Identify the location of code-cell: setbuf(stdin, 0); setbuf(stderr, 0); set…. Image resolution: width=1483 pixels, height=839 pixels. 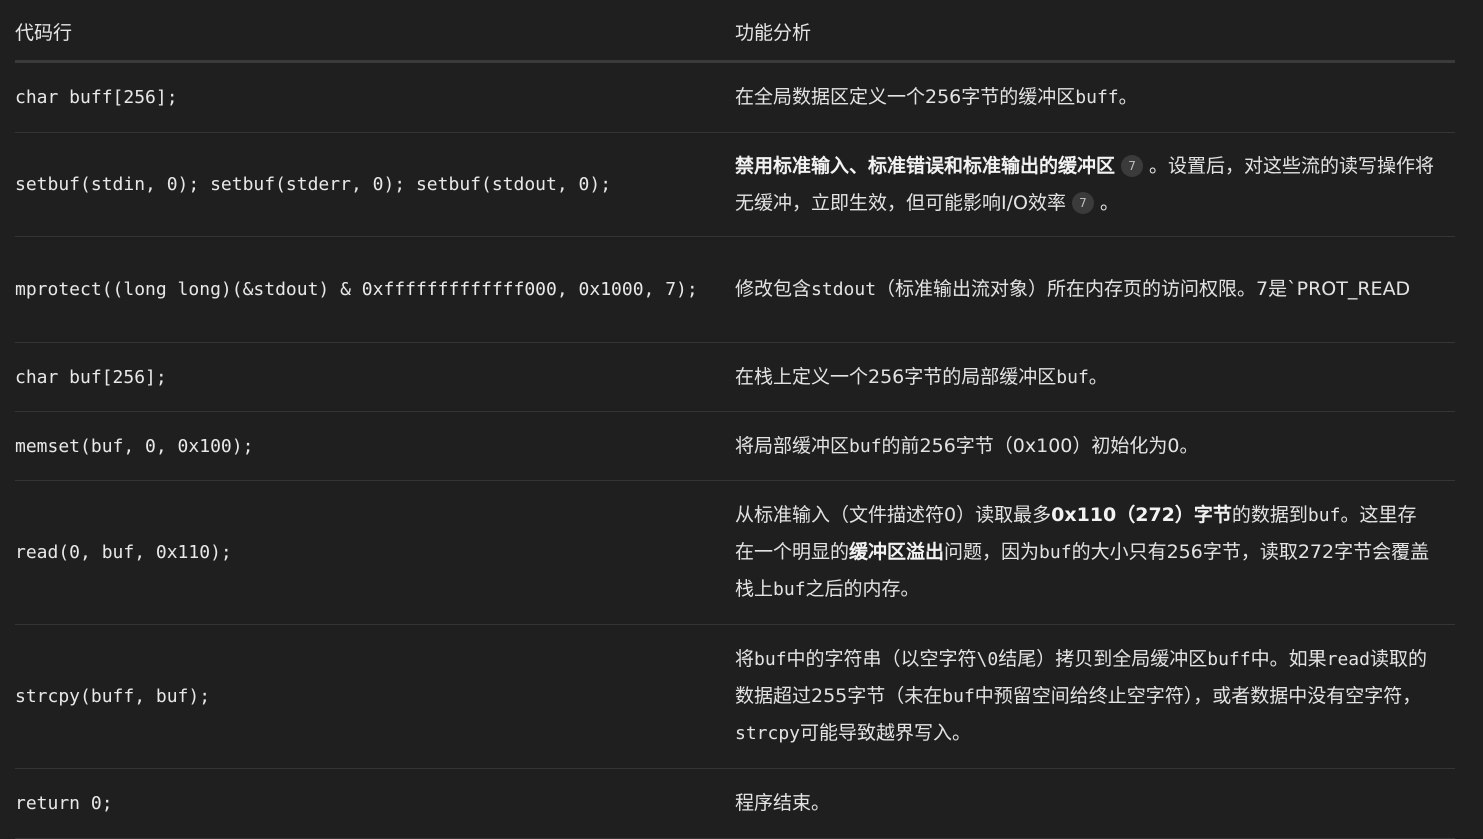
(313, 184).